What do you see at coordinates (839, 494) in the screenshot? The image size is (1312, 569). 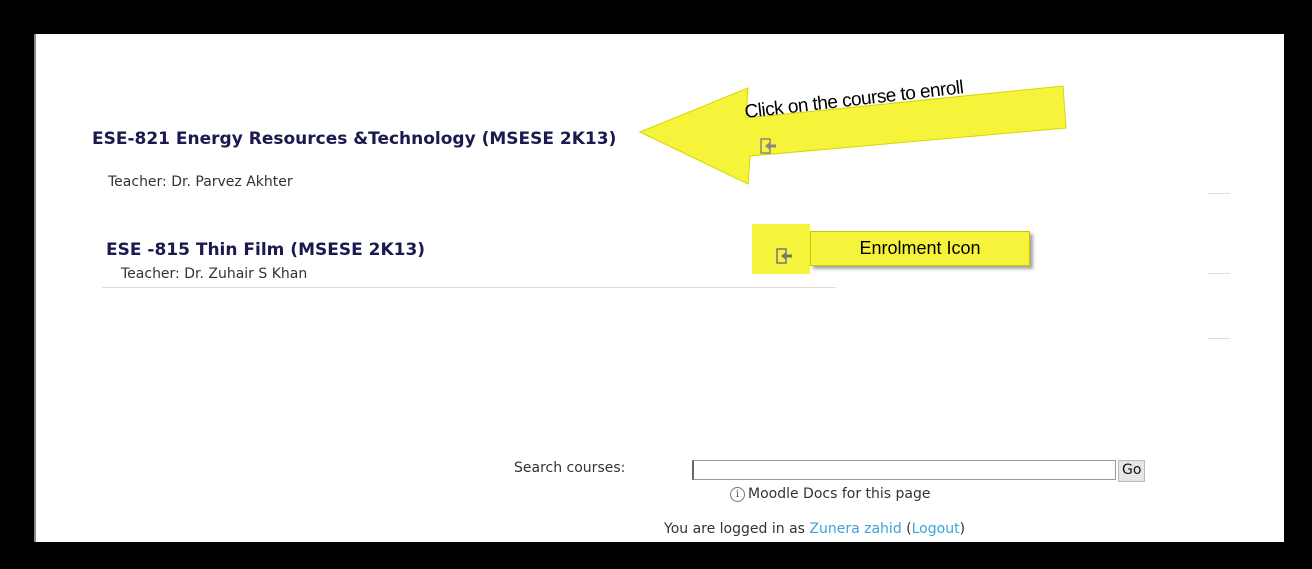 I see `moodle-docs-link-label: Moodle Docs for this page` at bounding box center [839, 494].